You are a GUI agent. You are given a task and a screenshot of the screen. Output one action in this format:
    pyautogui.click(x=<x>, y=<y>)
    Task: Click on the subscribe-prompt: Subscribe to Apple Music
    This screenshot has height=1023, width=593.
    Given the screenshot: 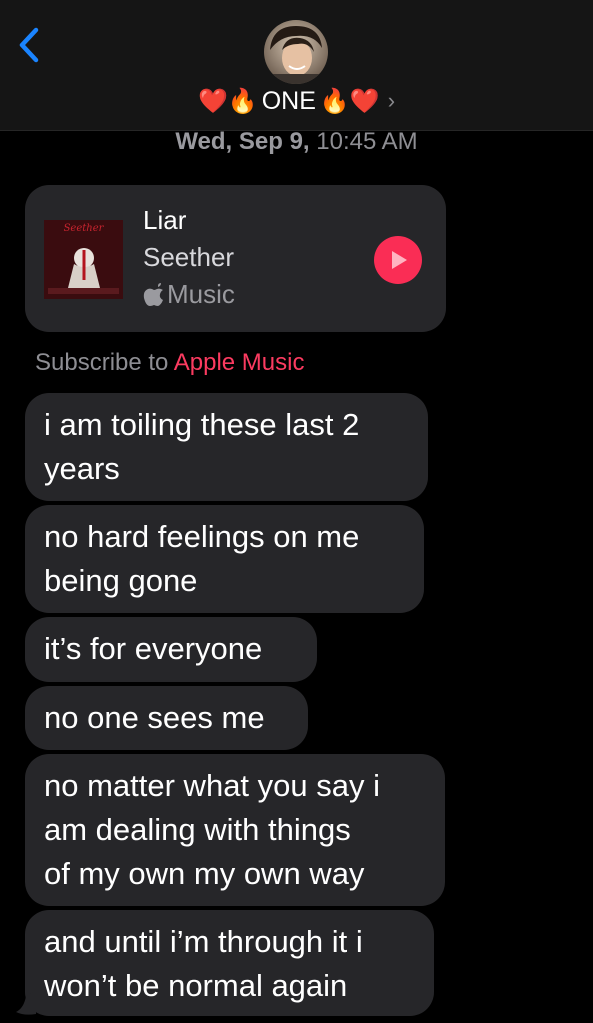 What is the action you would take?
    pyautogui.click(x=169, y=363)
    